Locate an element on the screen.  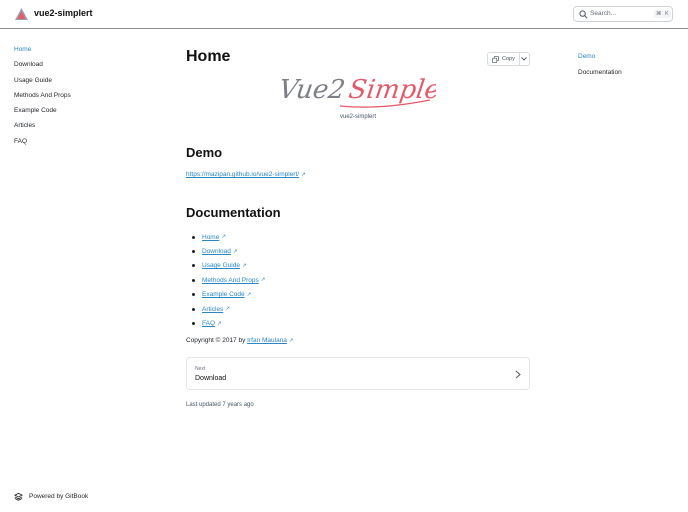
banner-word-vue2: Vue2 is located at coordinates (313, 90).